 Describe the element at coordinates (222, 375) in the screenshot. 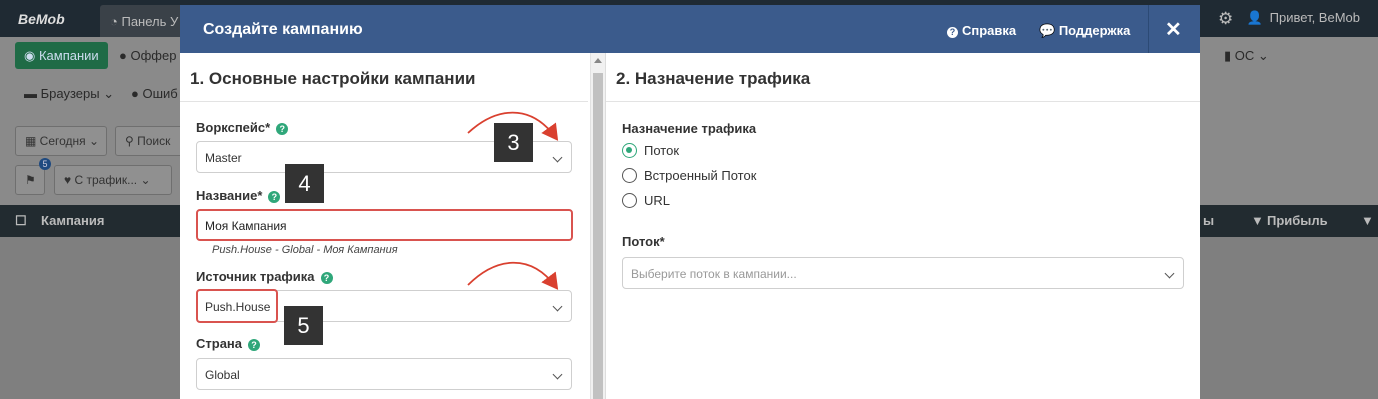

I see `country-value: Global` at that location.